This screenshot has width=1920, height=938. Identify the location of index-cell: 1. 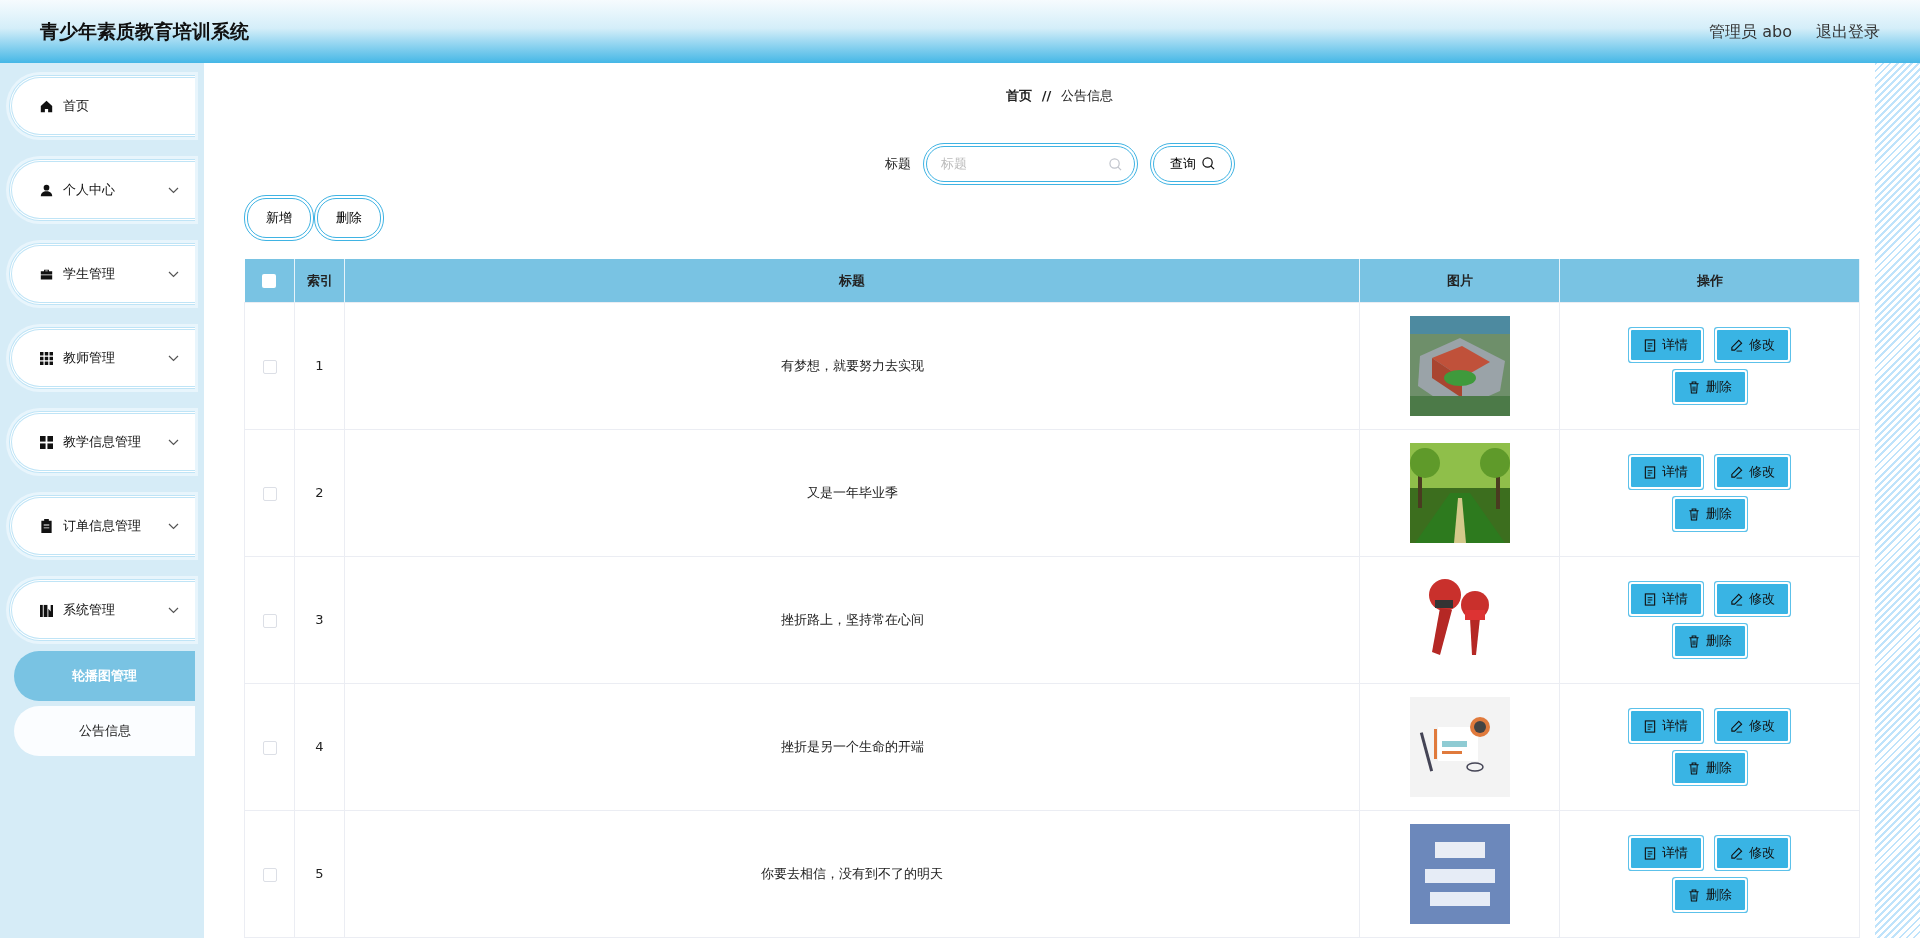
(319, 366).